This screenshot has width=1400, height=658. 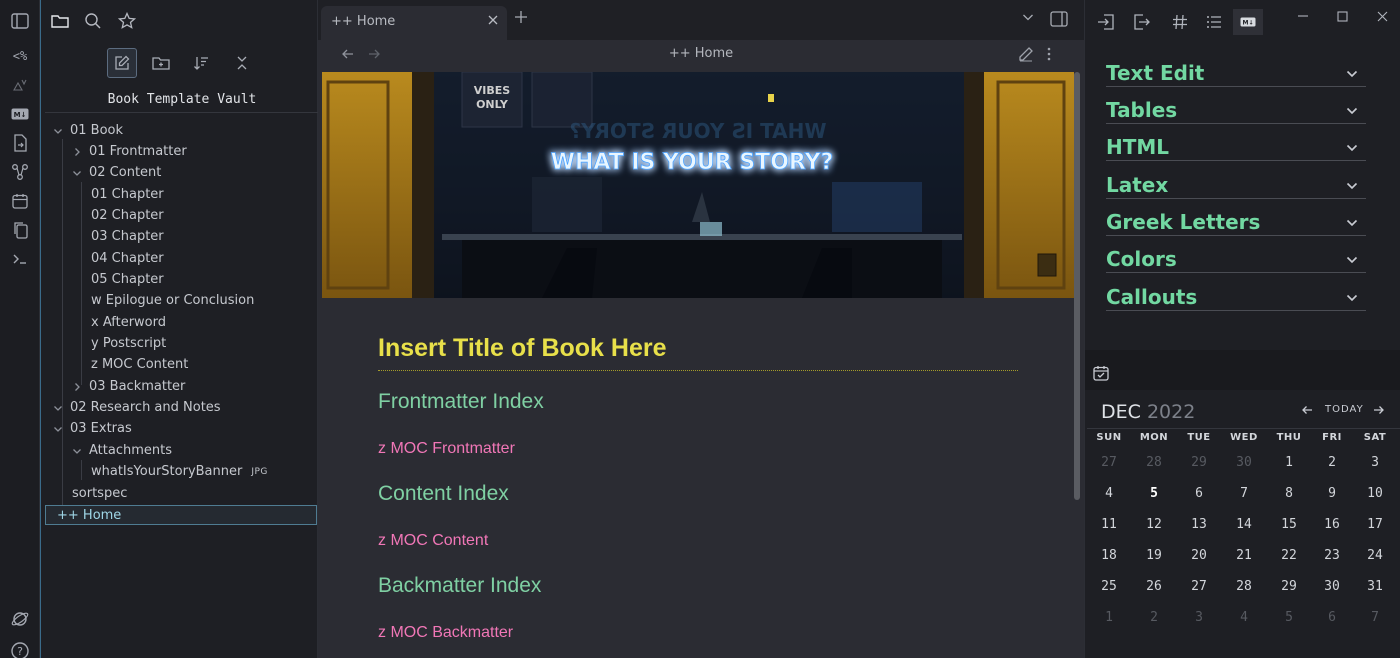 What do you see at coordinates (1077, 286) in the screenshot?
I see `scrollbar` at bounding box center [1077, 286].